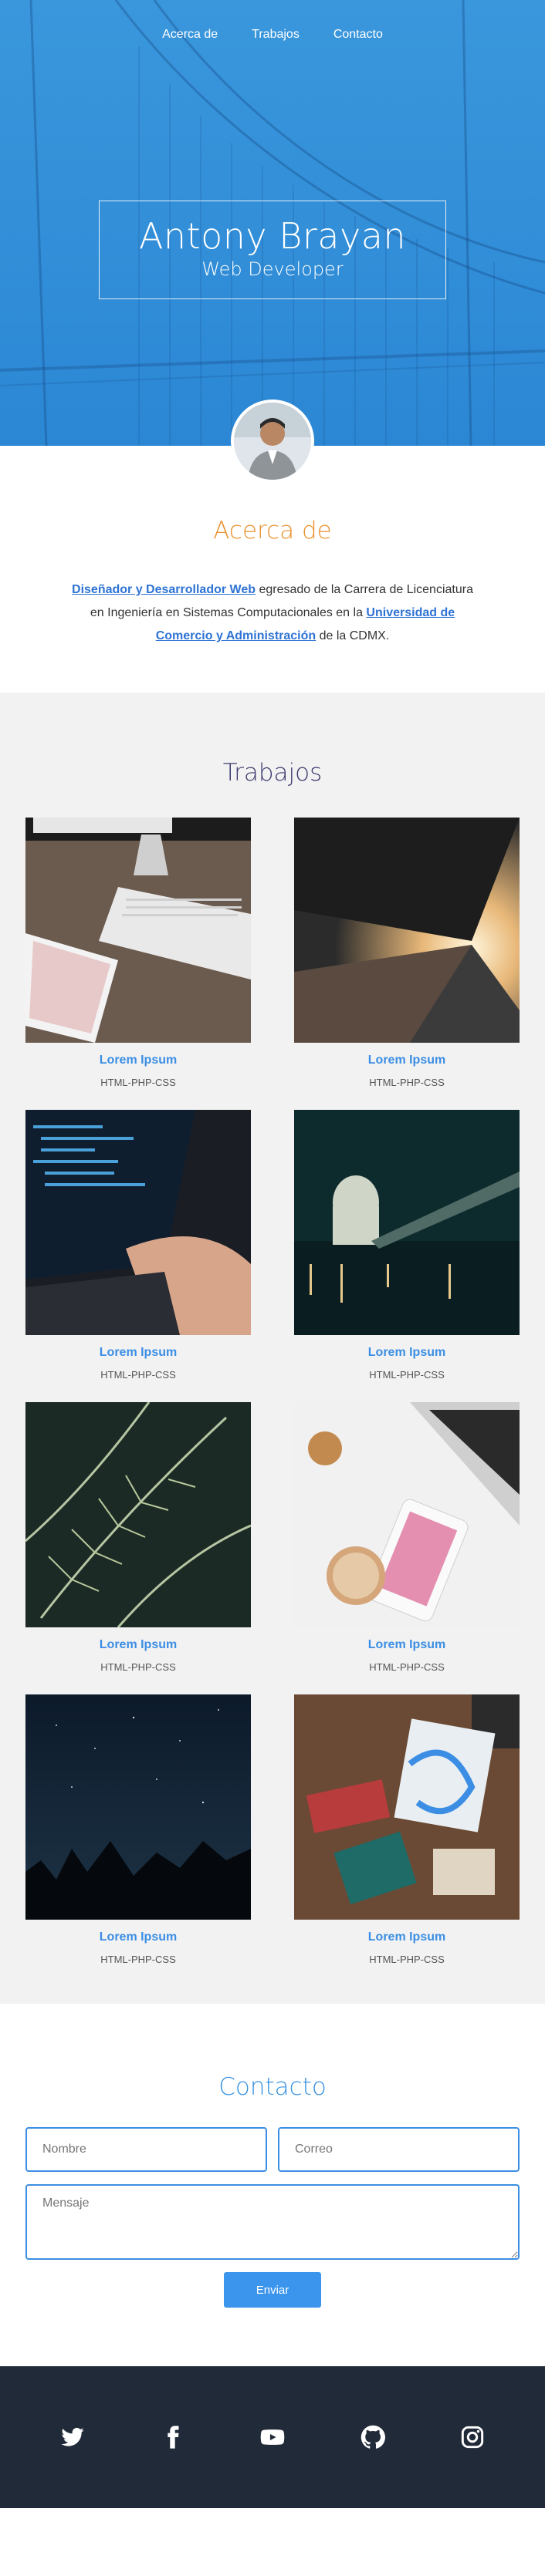 Image resolution: width=545 pixels, height=2576 pixels. What do you see at coordinates (138, 1514) in the screenshot?
I see `work-image-ferns` at bounding box center [138, 1514].